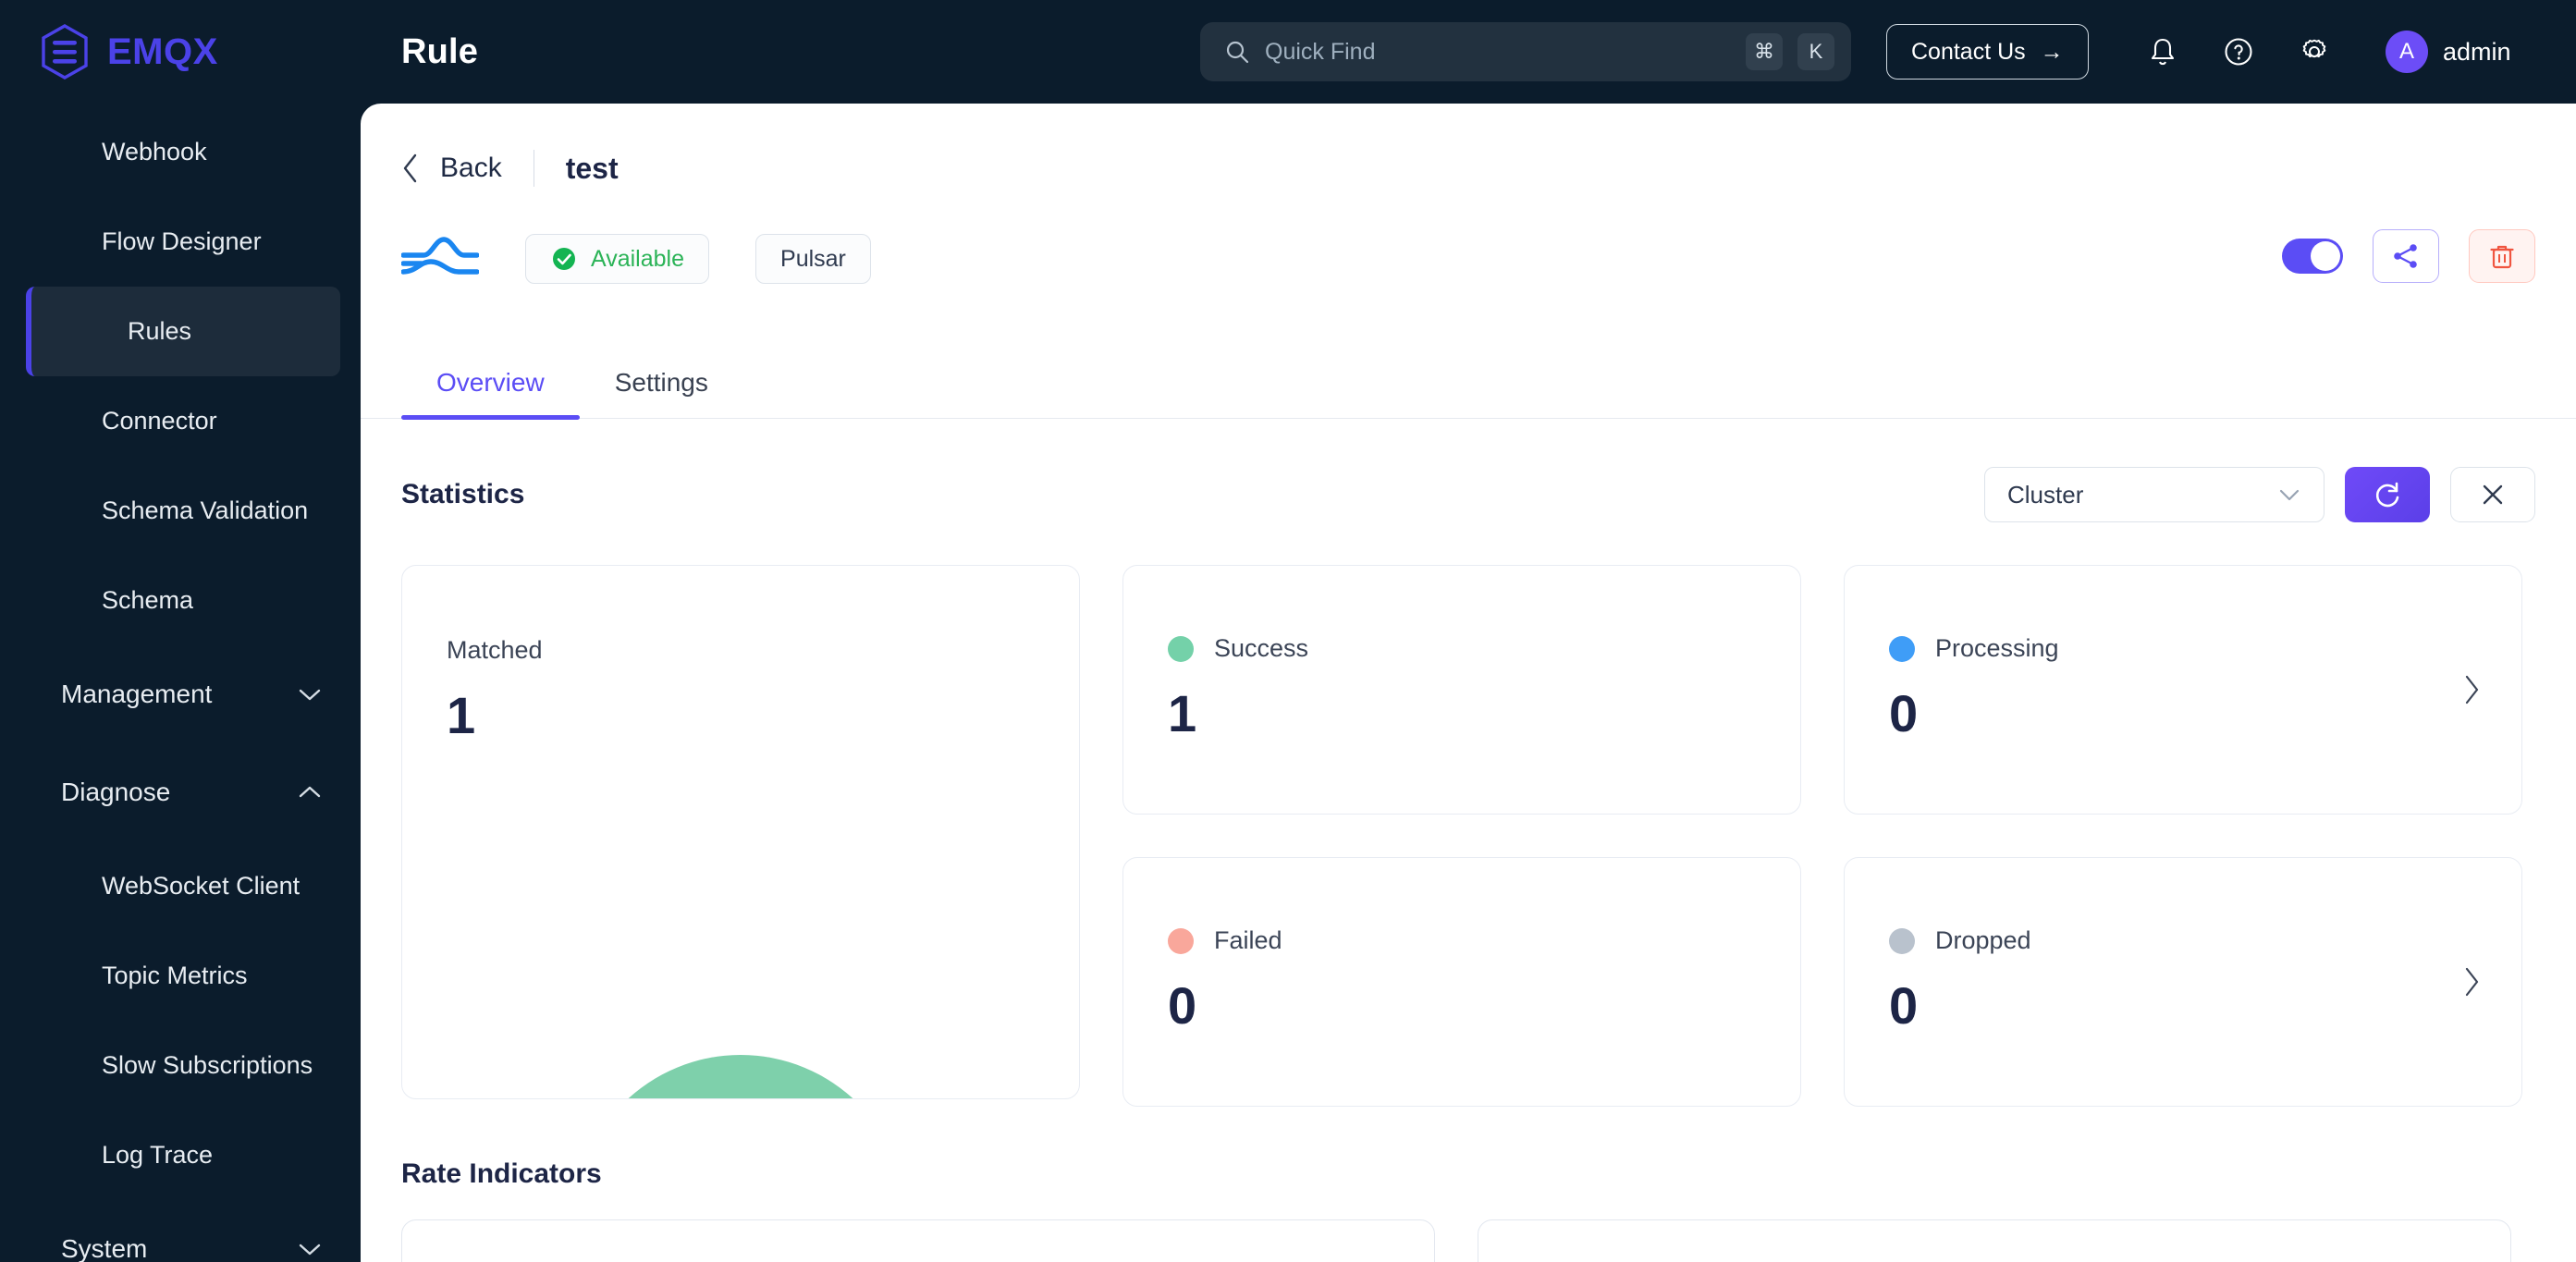 The height and width of the screenshot is (1262, 2576). I want to click on resource-meta-row: Available Pulsar, so click(1468, 237).